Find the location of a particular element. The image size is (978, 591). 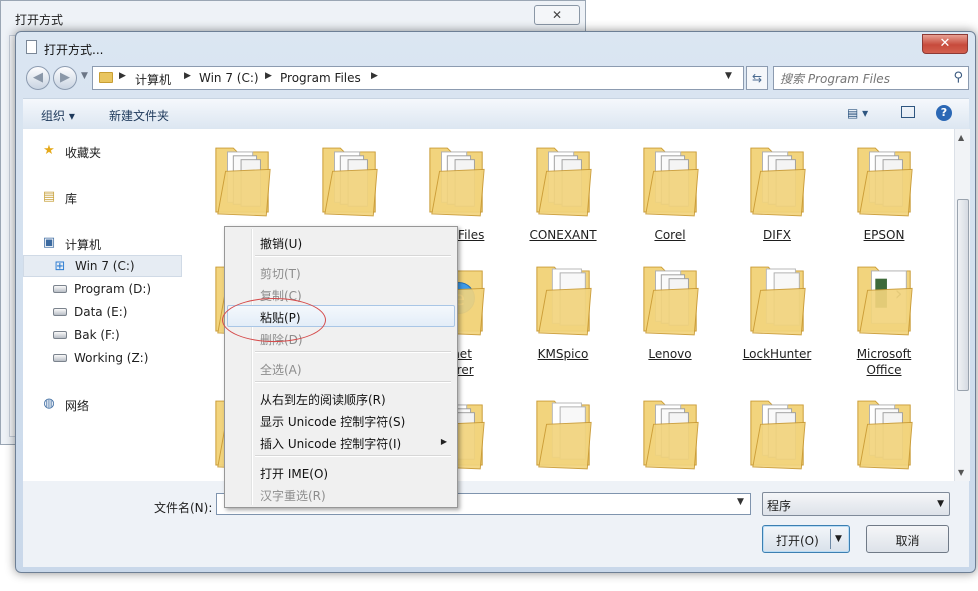

address-dropdown-icon: ▼ is located at coordinates (728, 76).